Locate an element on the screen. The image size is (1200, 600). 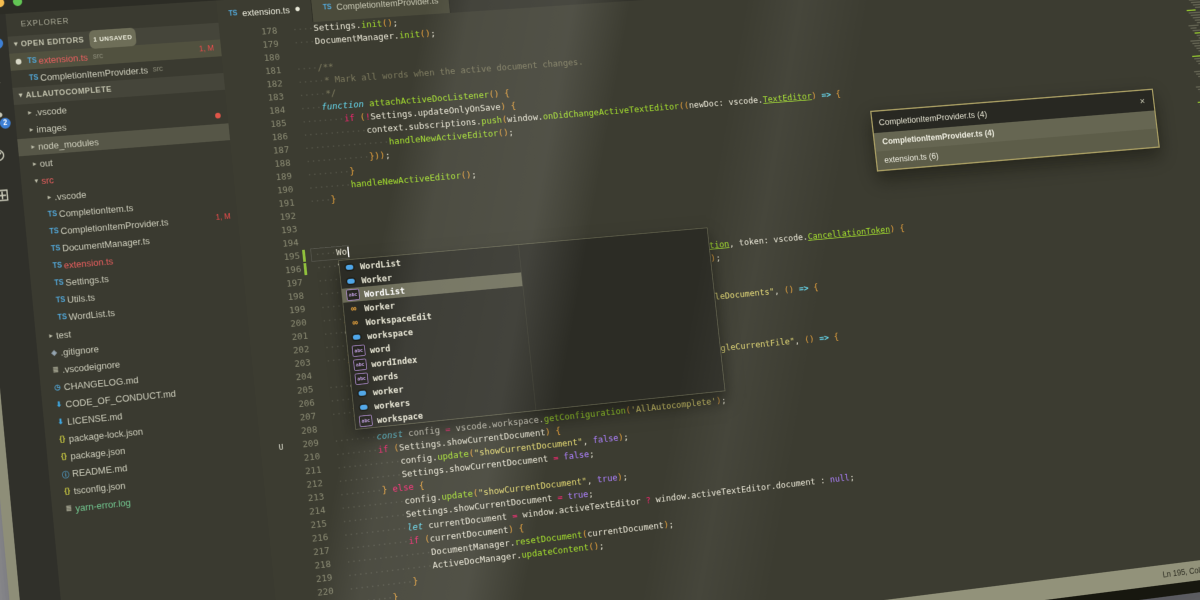
search-icon is located at coordinates (1, 75).